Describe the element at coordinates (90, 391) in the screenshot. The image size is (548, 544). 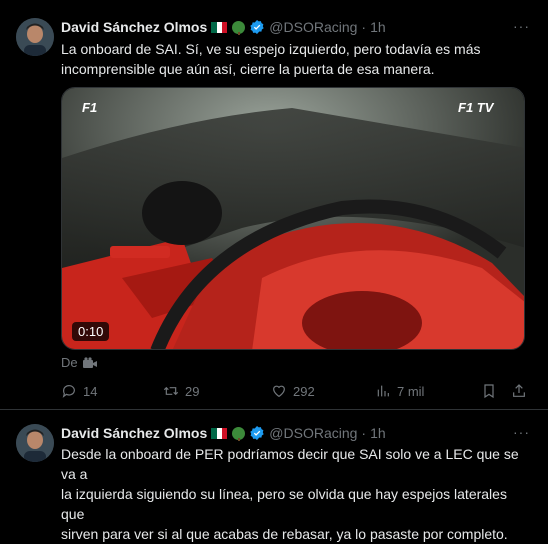
I see `reply-count: 14` at that location.